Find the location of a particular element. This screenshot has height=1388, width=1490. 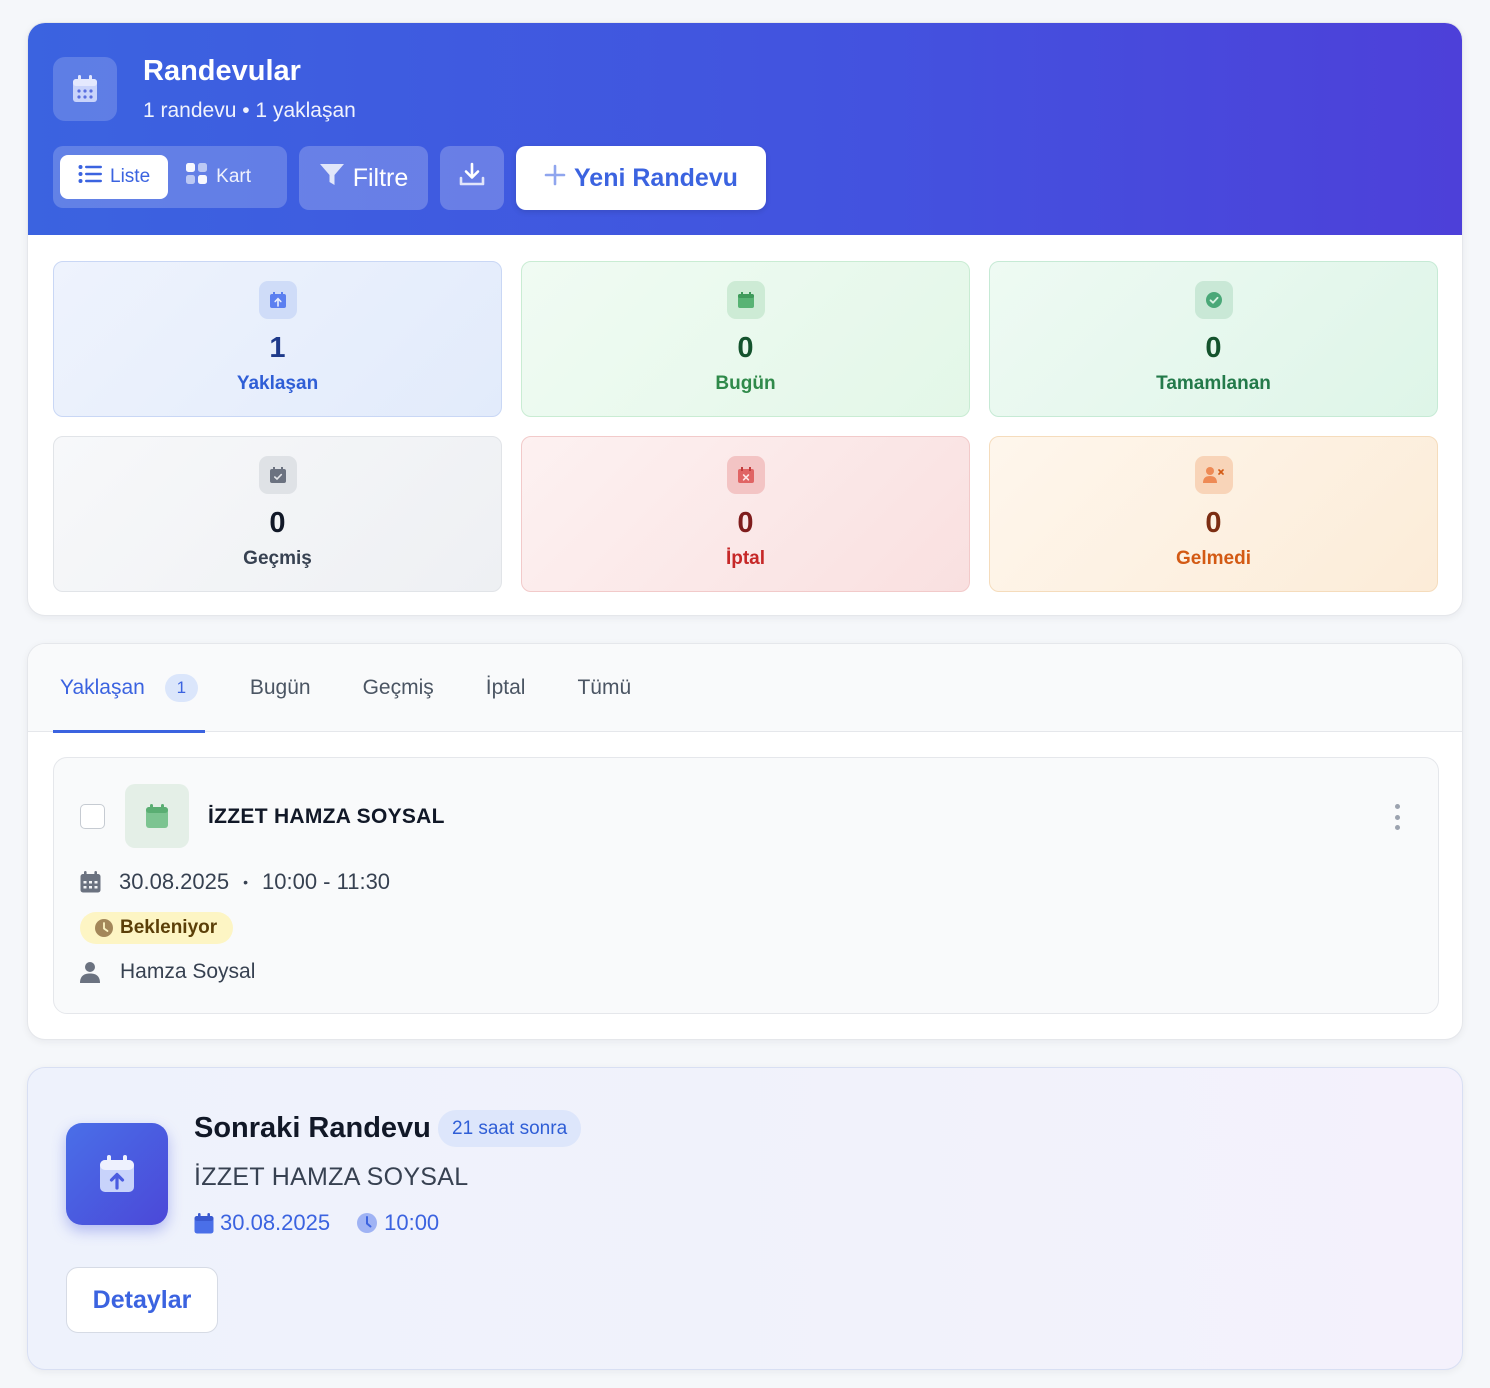

stat-past: 0 Geçmiş is located at coordinates (277, 514).